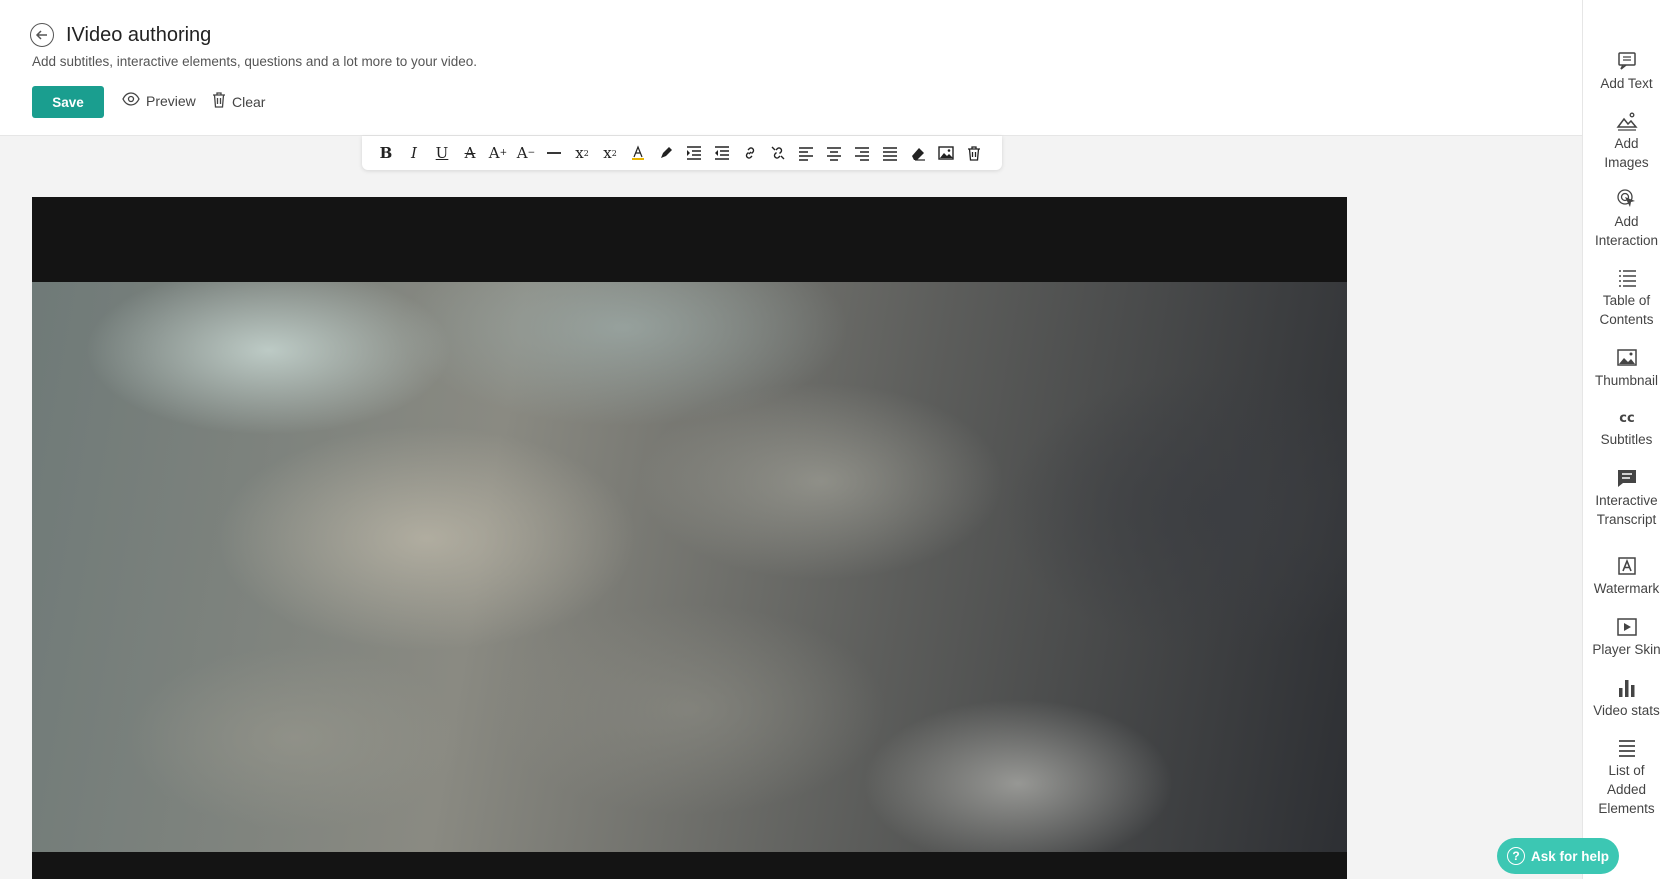  What do you see at coordinates (498, 153) in the screenshot?
I see `increase-font-button: A +` at bounding box center [498, 153].